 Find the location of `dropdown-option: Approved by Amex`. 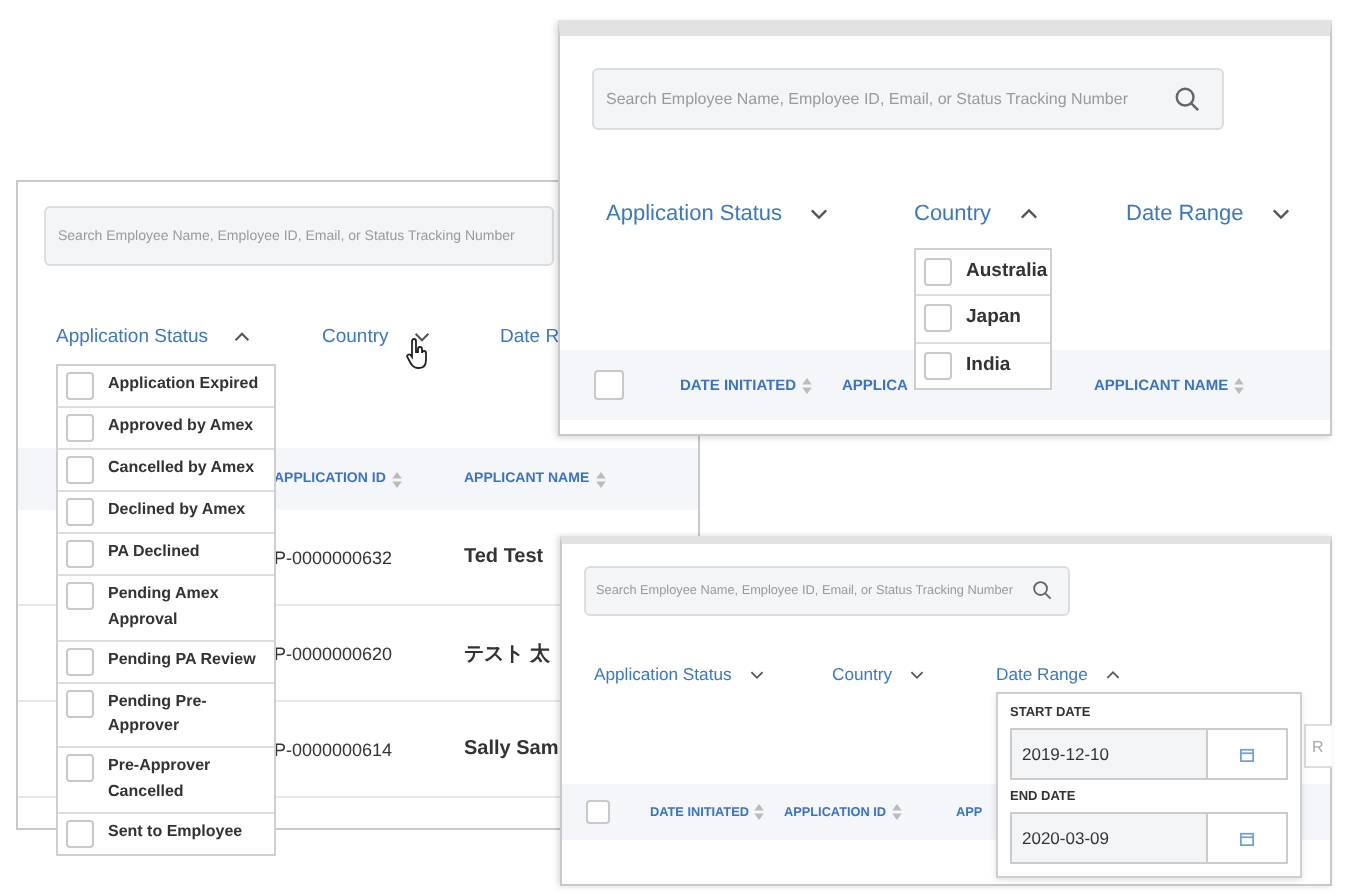

dropdown-option: Approved by Amex is located at coordinates (166, 429).